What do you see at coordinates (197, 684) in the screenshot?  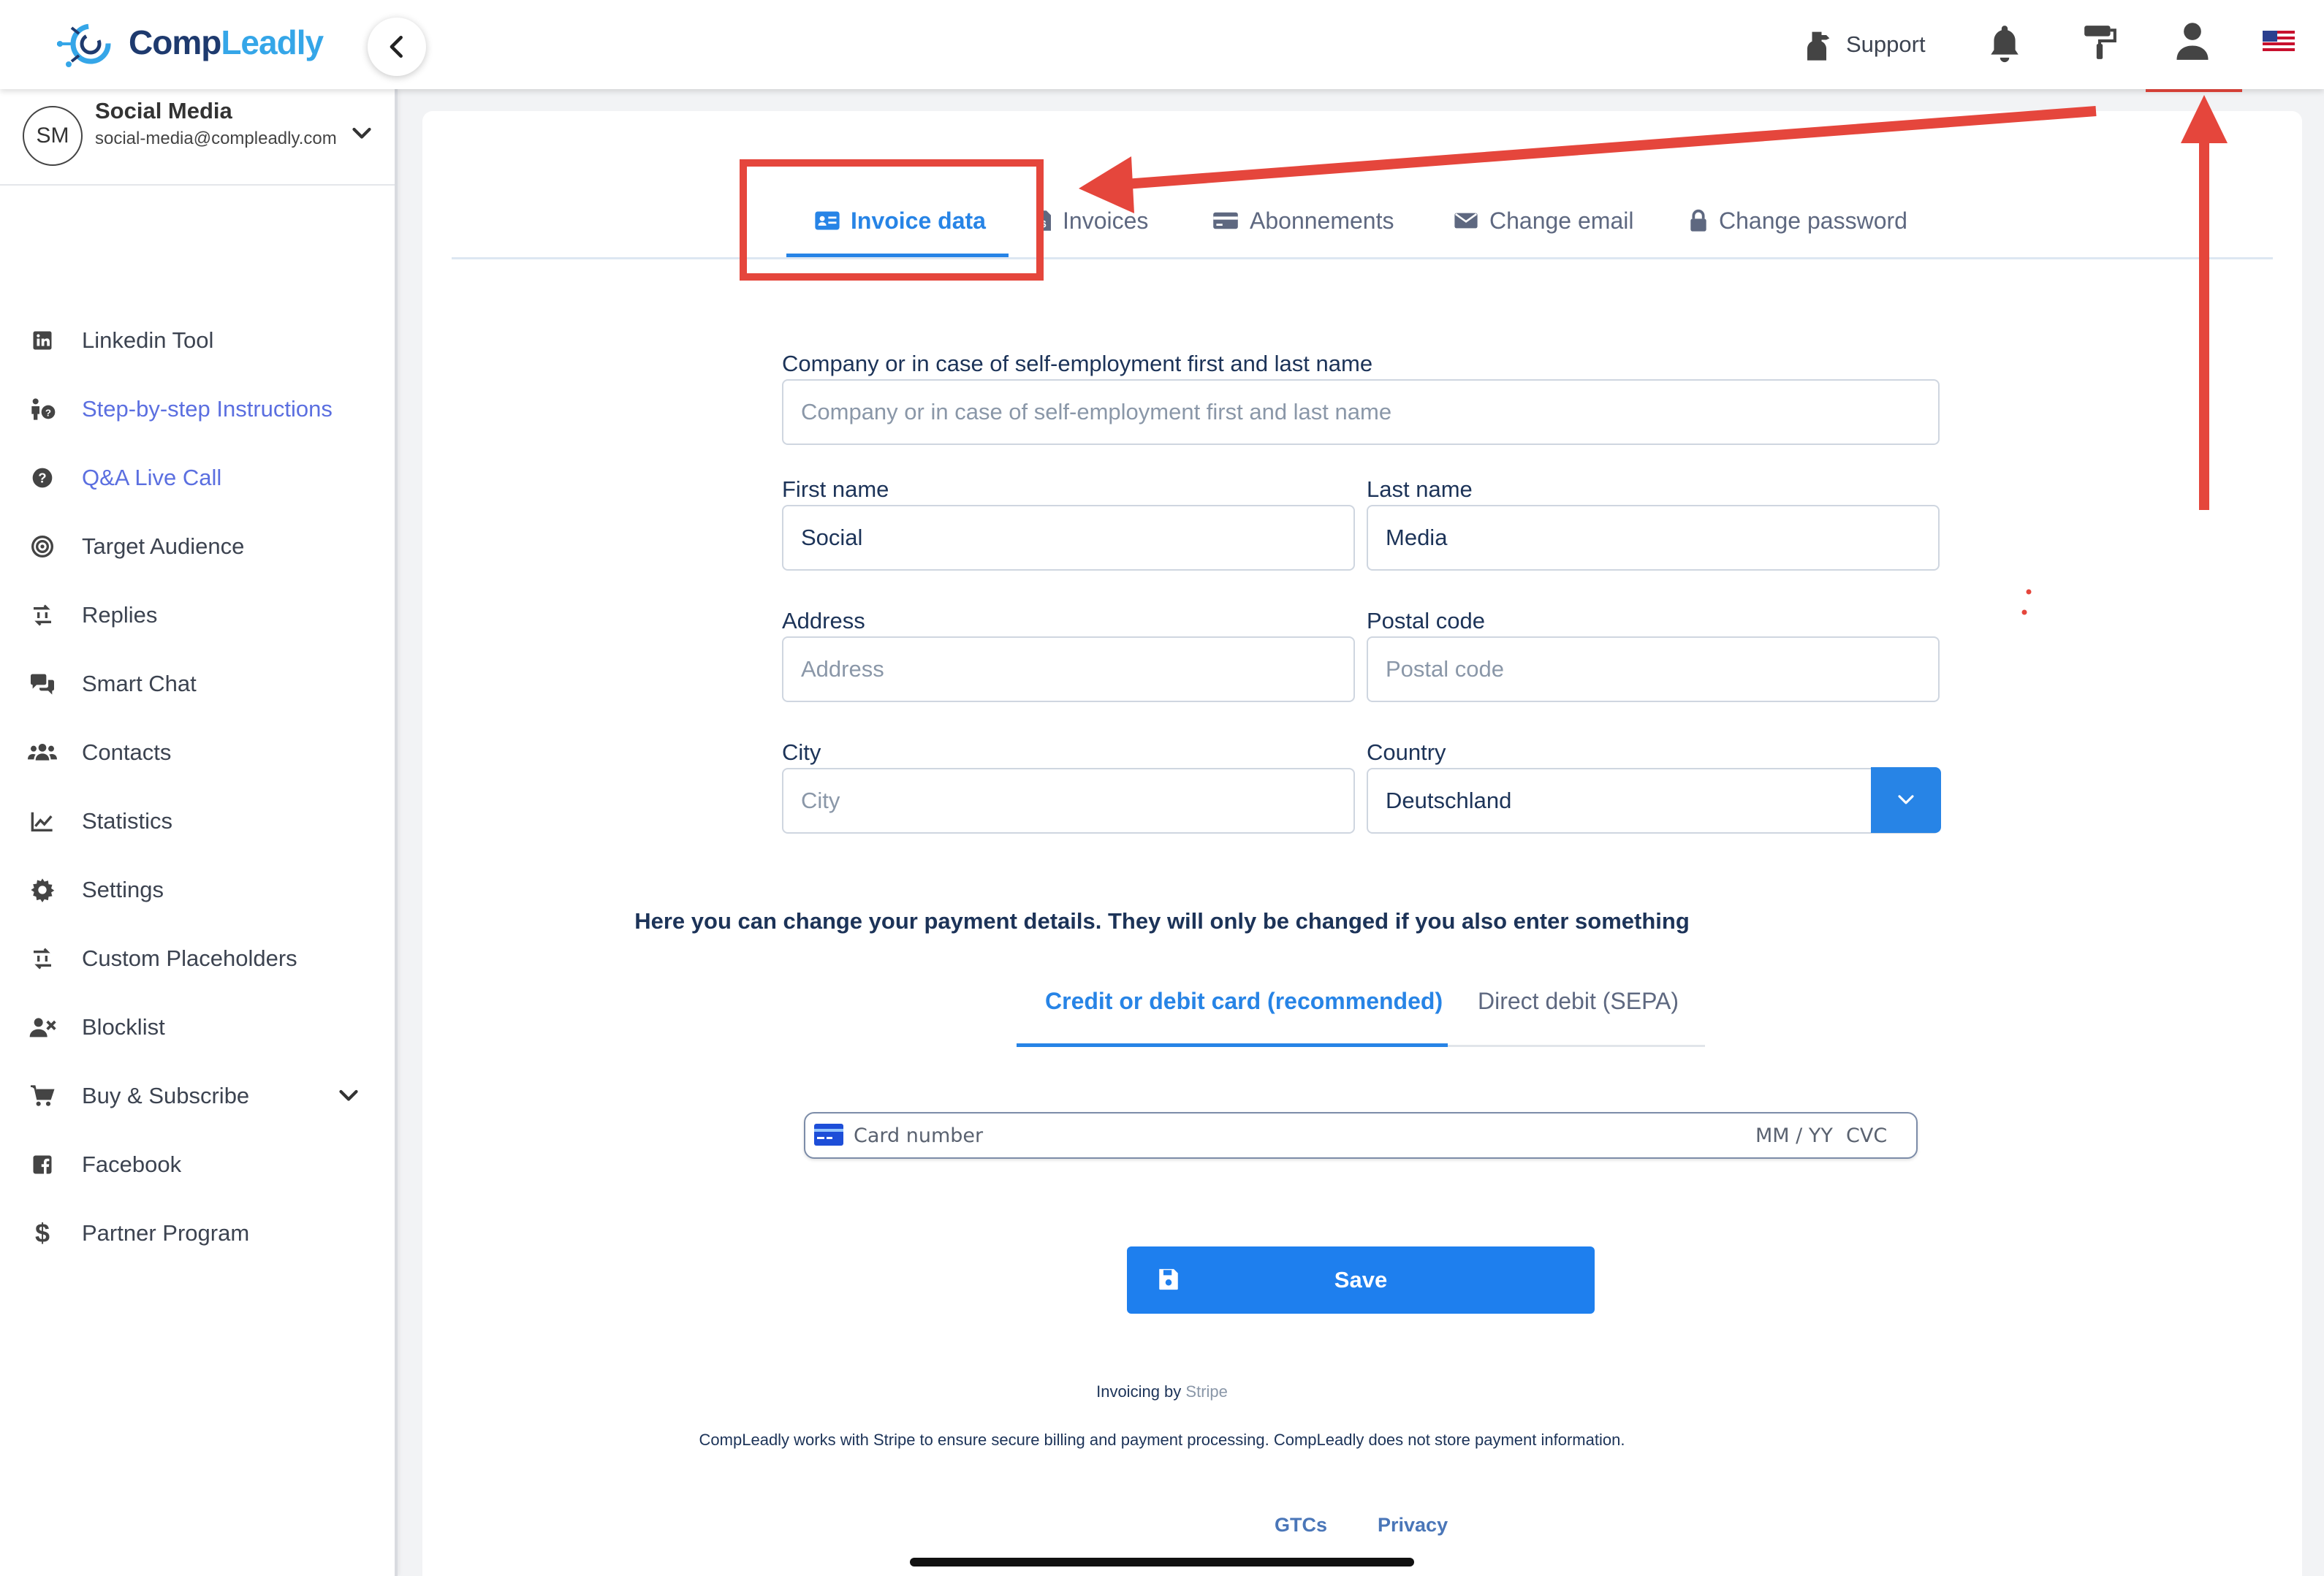 I see `sidebar-item-smart-chat: Smart Chat` at bounding box center [197, 684].